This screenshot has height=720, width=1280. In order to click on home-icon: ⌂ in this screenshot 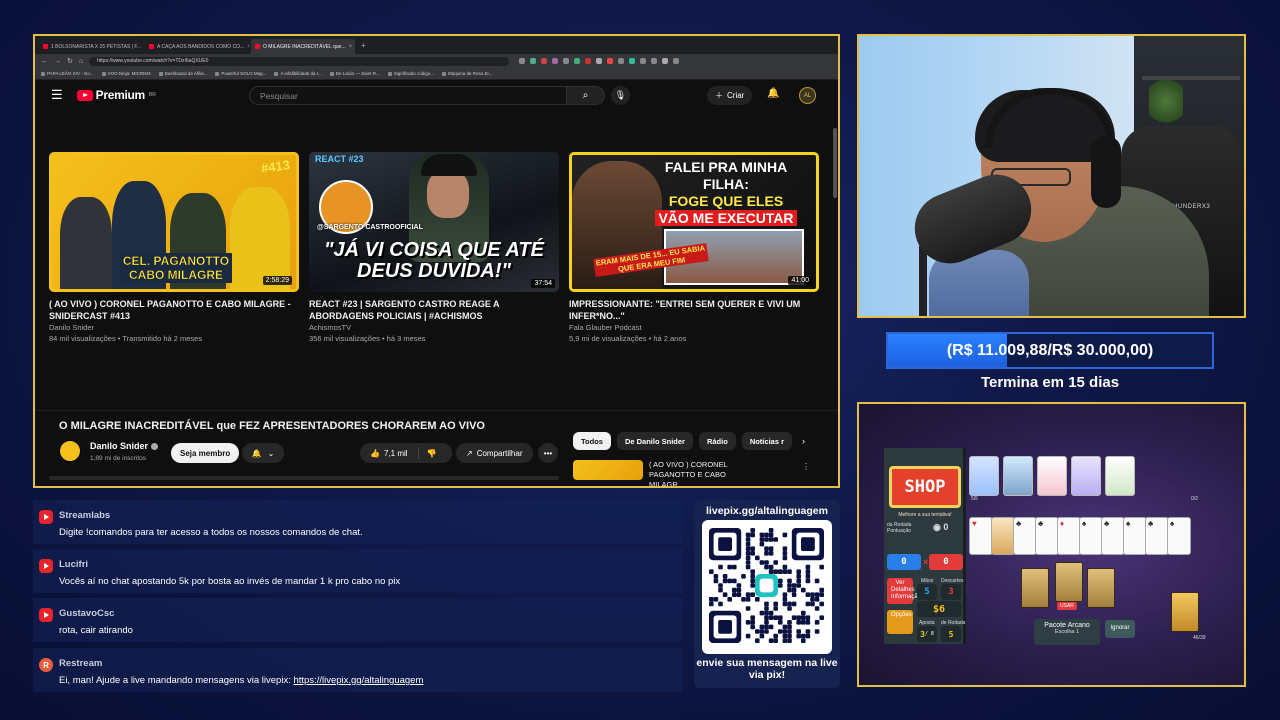, I will do `click(81, 61)`.